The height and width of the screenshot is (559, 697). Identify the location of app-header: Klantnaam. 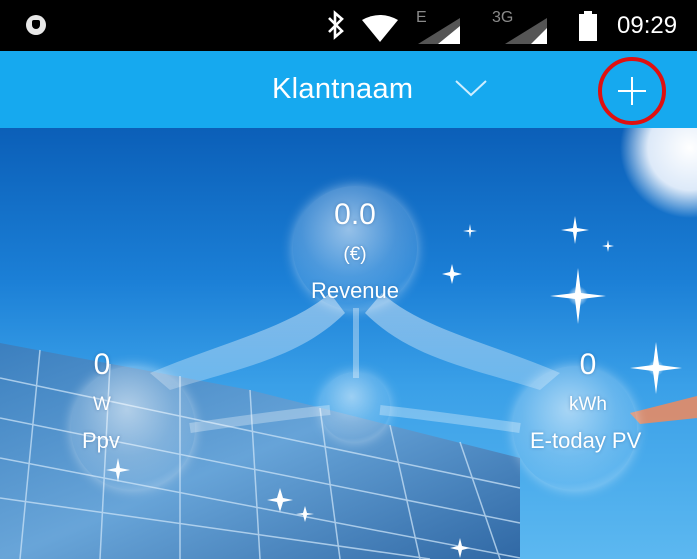
(348, 89).